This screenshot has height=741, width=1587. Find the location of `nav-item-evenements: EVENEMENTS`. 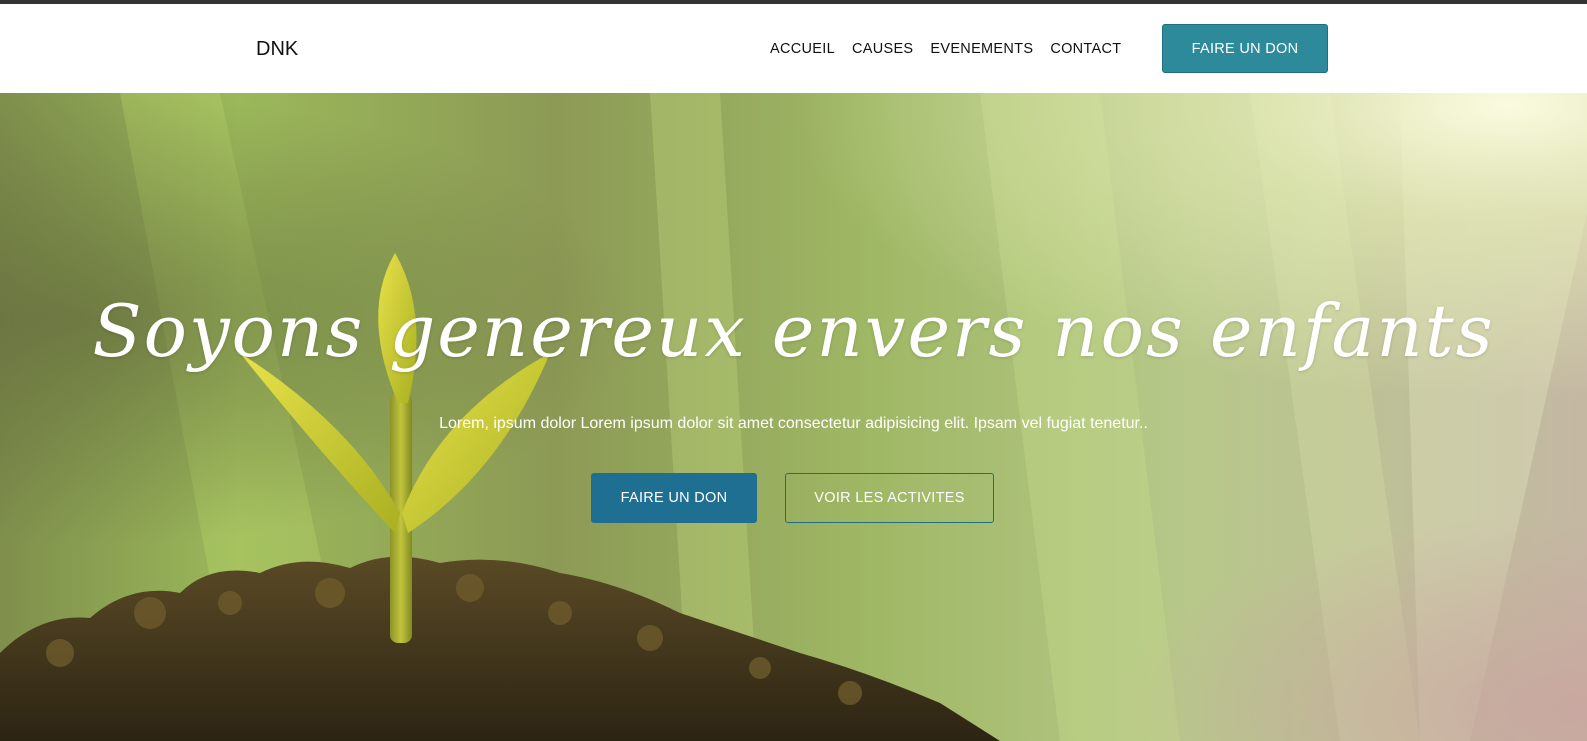

nav-item-evenements: EVENEMENTS is located at coordinates (981, 49).